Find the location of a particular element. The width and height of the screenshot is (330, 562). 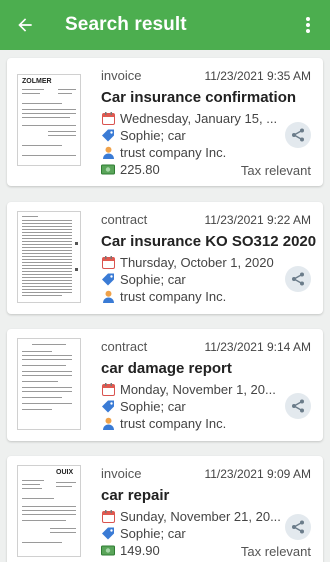

document-thumbnail: OUIX is located at coordinates (49, 511).